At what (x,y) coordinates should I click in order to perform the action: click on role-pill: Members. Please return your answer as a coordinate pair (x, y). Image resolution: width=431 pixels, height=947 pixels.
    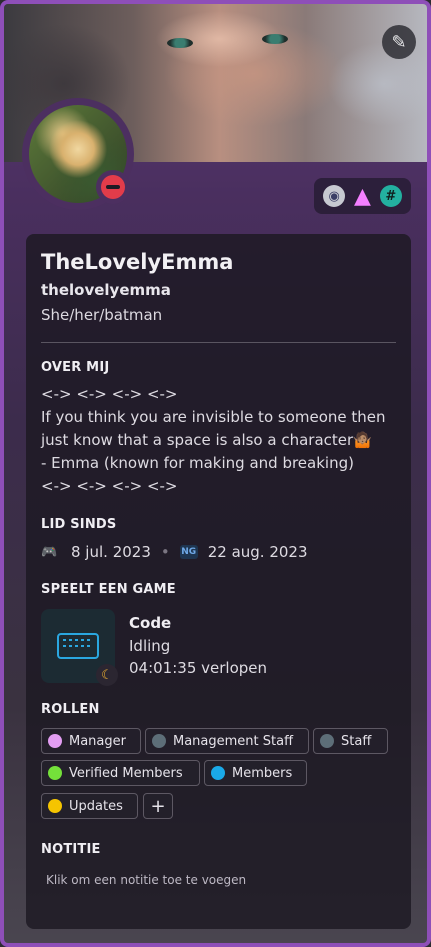
    Looking at the image, I should click on (255, 773).